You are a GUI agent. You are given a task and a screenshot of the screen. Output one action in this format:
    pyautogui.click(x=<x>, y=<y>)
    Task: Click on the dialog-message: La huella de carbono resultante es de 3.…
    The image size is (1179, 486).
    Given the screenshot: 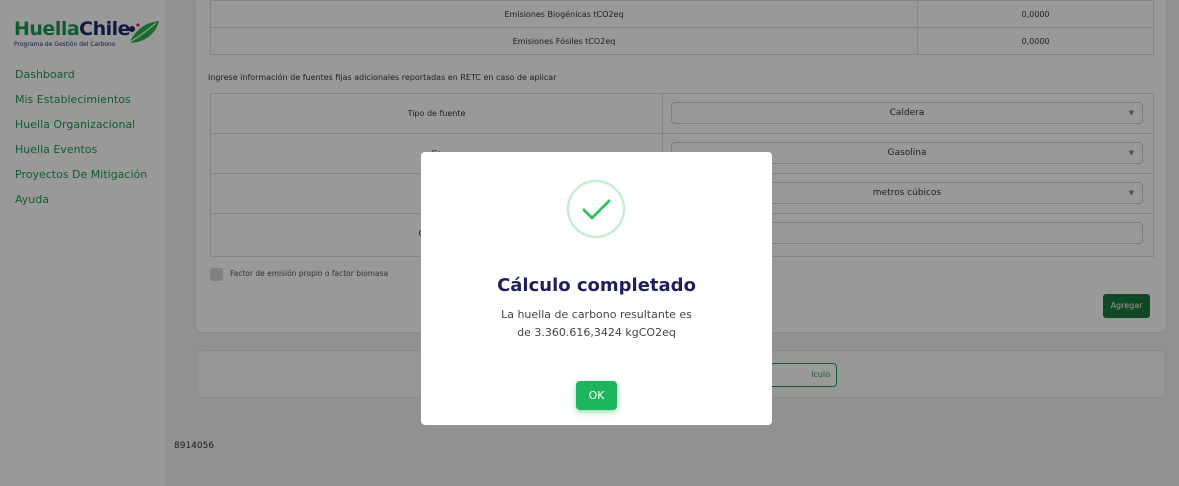 What is the action you would take?
    pyautogui.click(x=596, y=323)
    